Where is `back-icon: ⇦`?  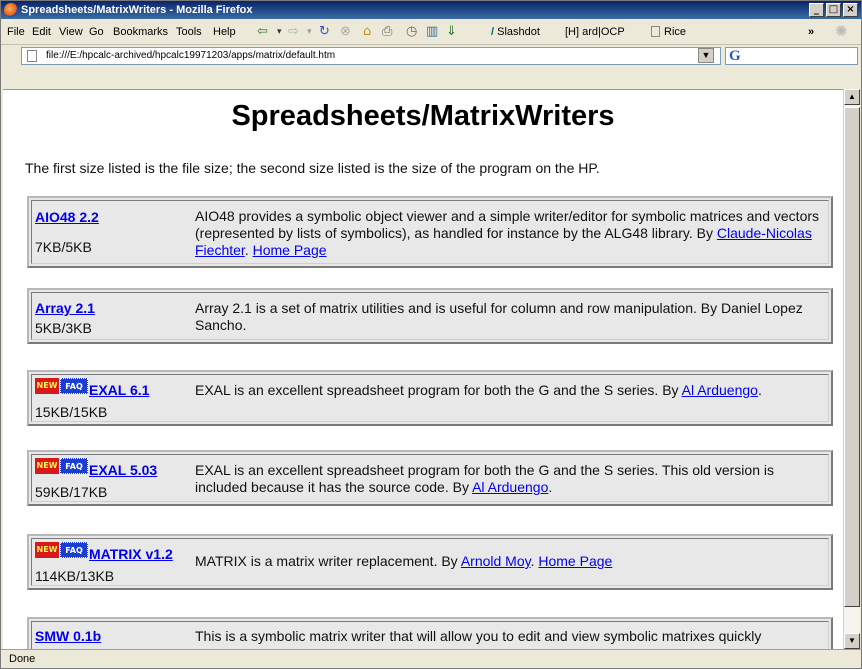
back-icon: ⇦ is located at coordinates (262, 32).